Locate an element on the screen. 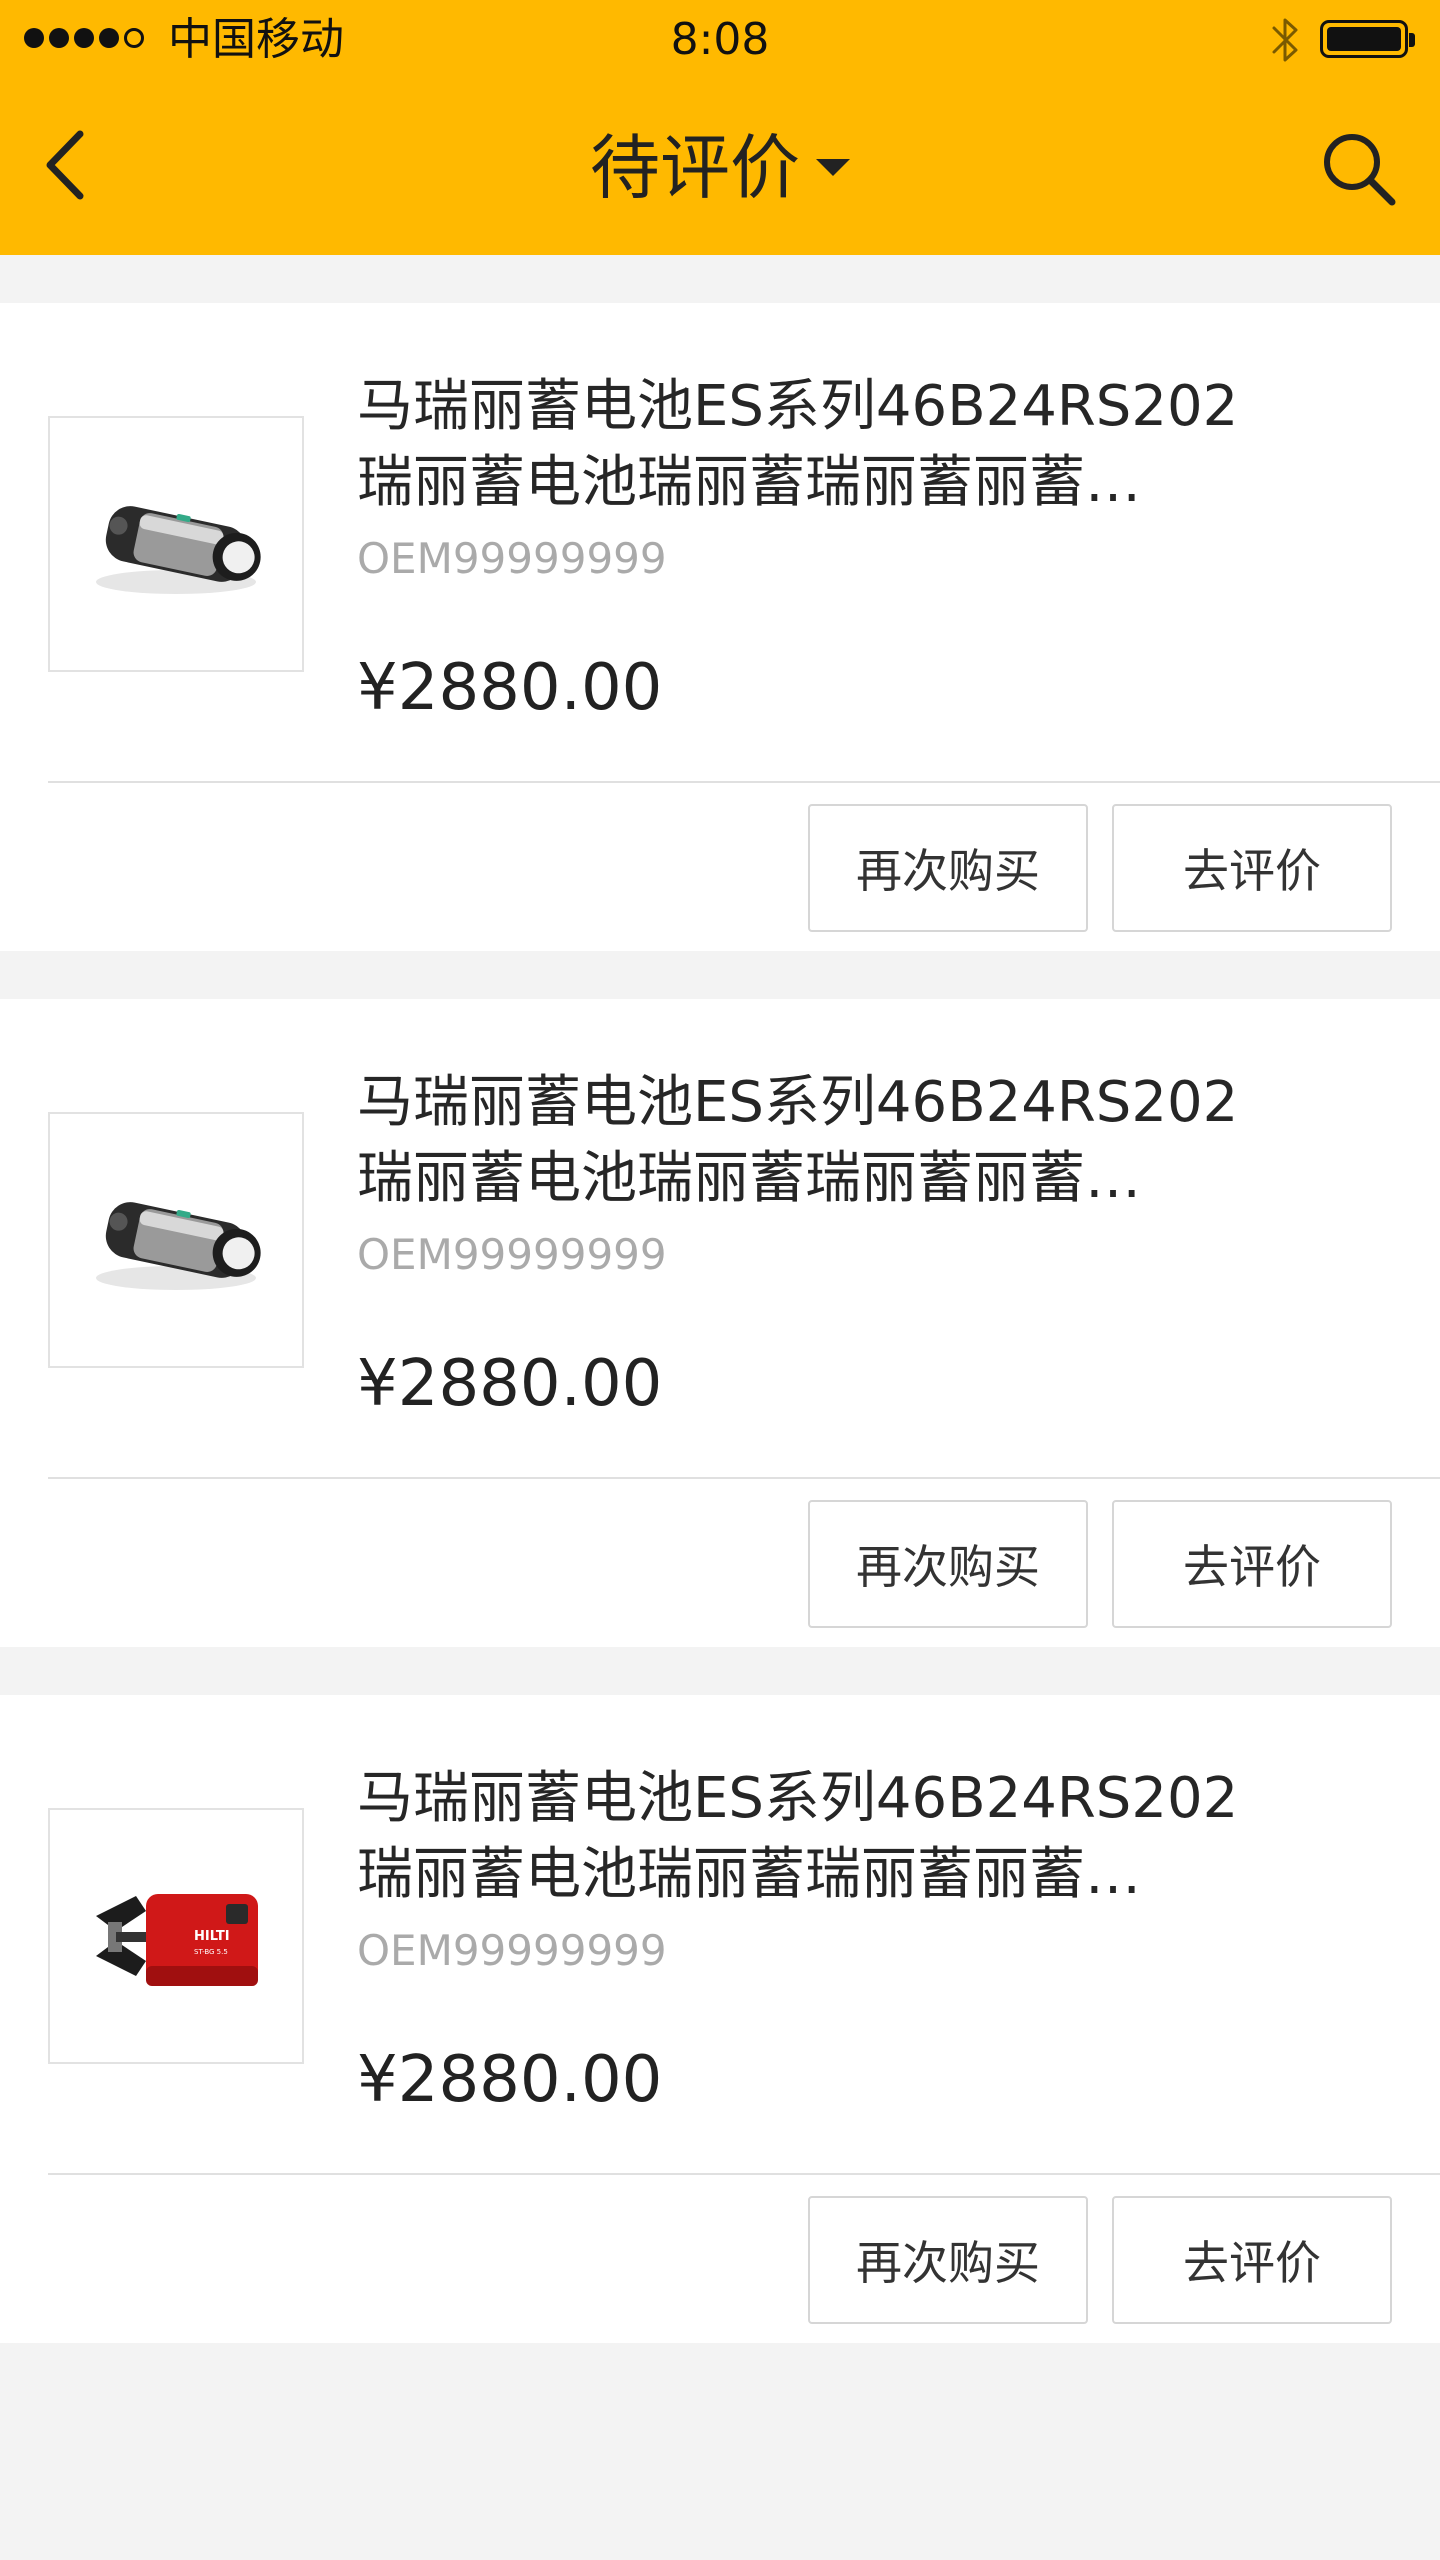  filter-title-dropdown: 待评价 is located at coordinates (720, 168).